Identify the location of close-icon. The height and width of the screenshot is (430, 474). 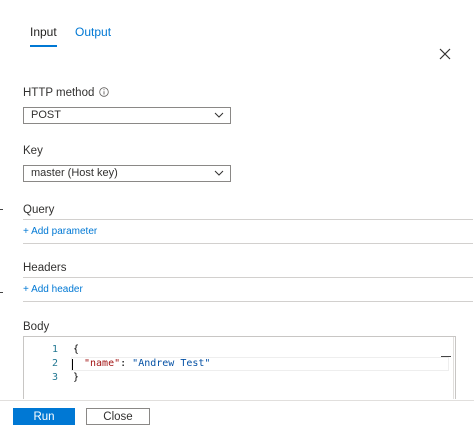
(445, 54).